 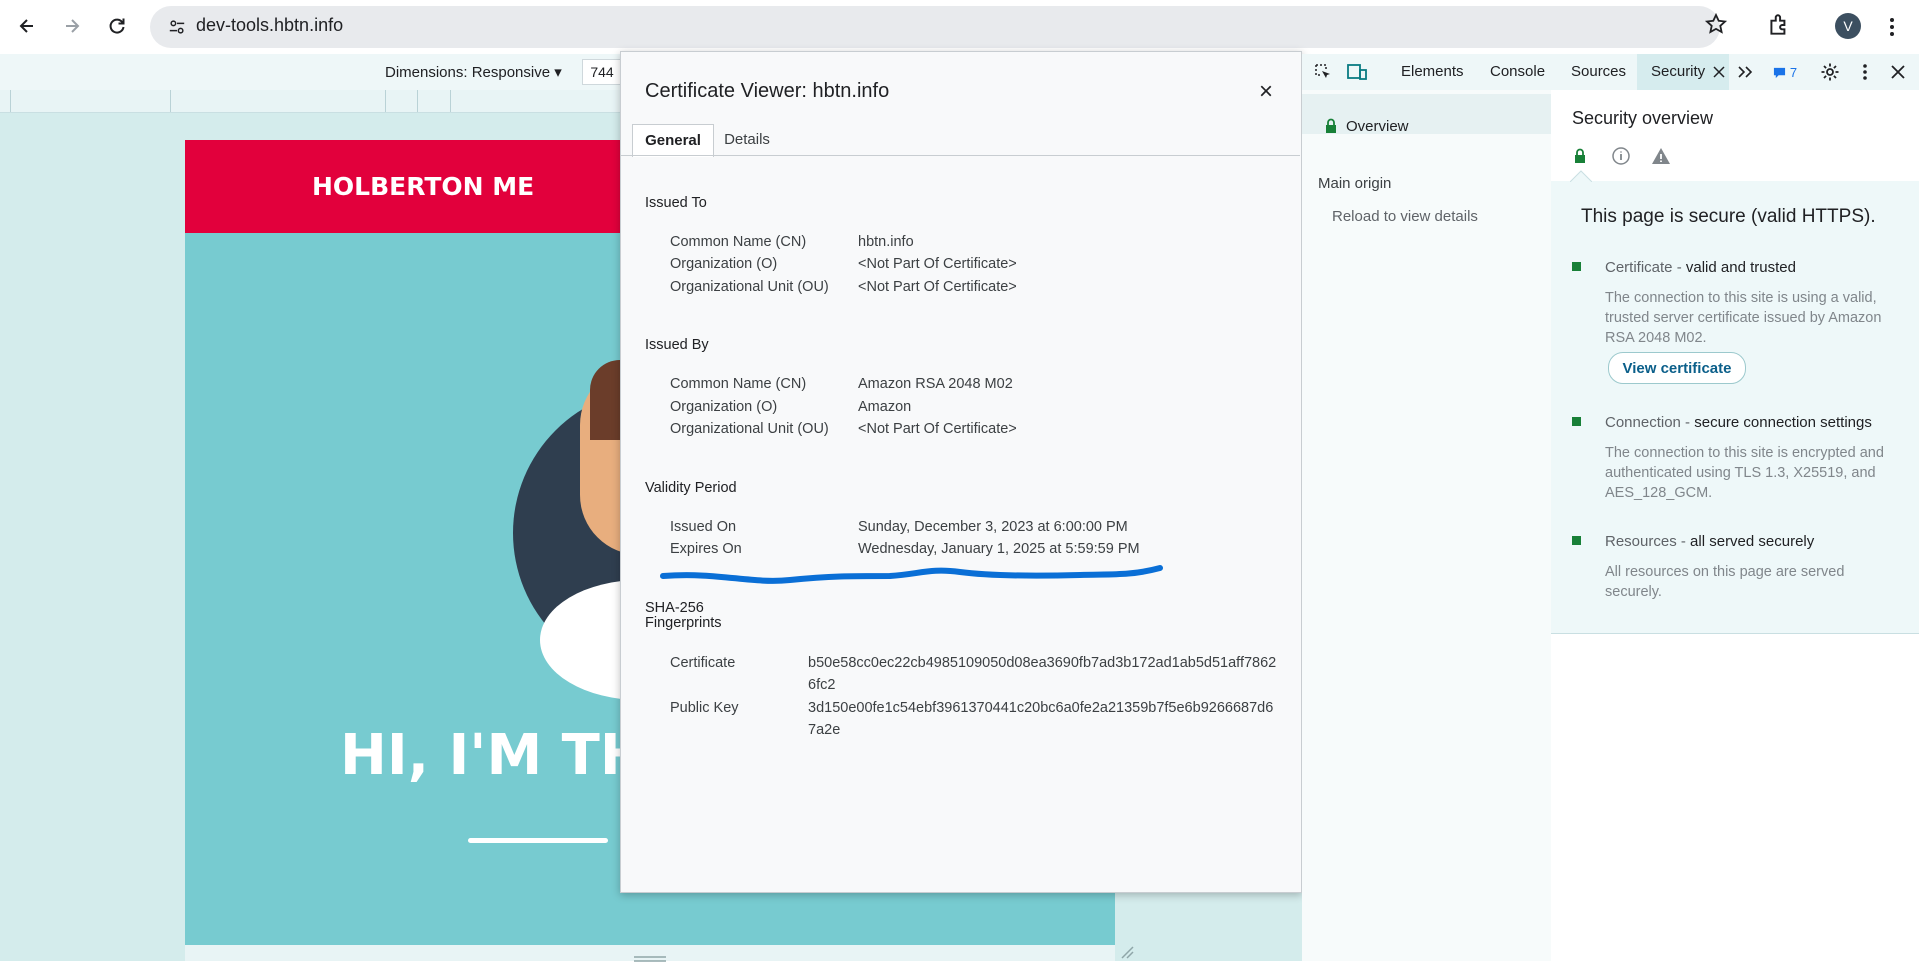 What do you see at coordinates (1740, 267) in the screenshot?
I see `item-status: valid and trusted` at bounding box center [1740, 267].